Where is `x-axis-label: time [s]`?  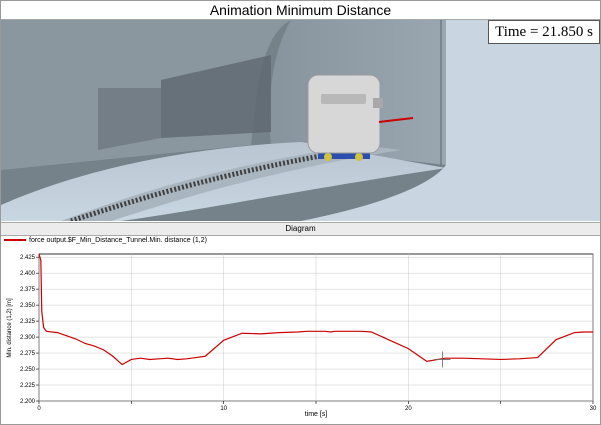
x-axis-label: time [s] is located at coordinates (316, 414).